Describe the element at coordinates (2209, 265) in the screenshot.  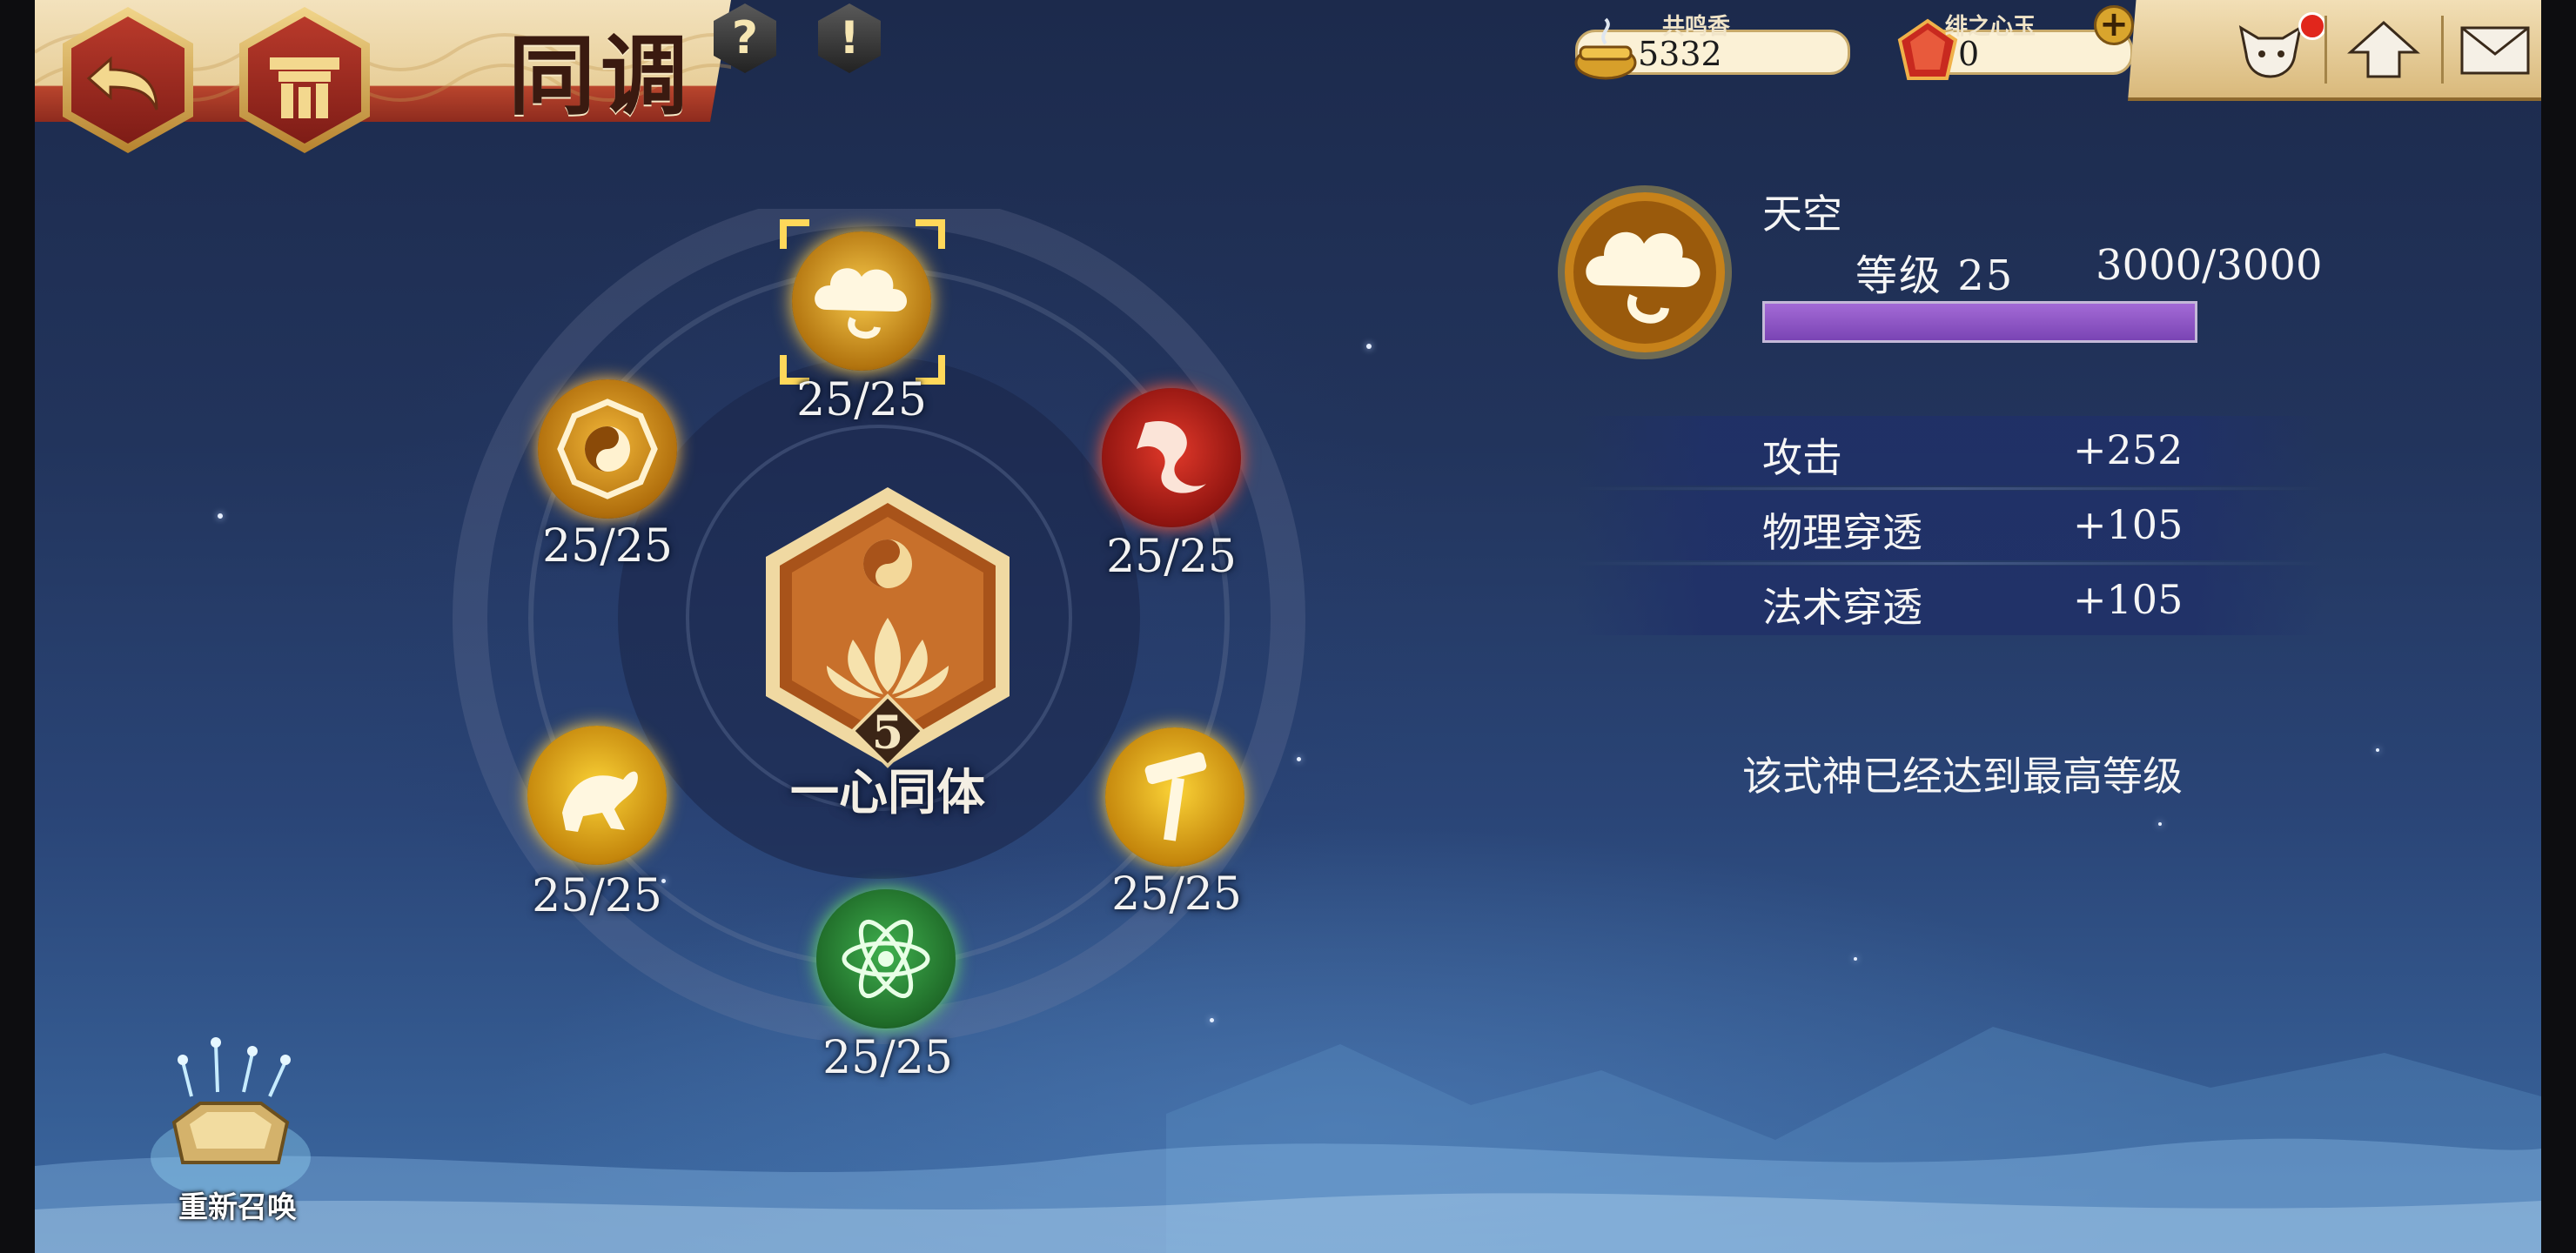
I see `skill-exp: 3000/3000` at that location.